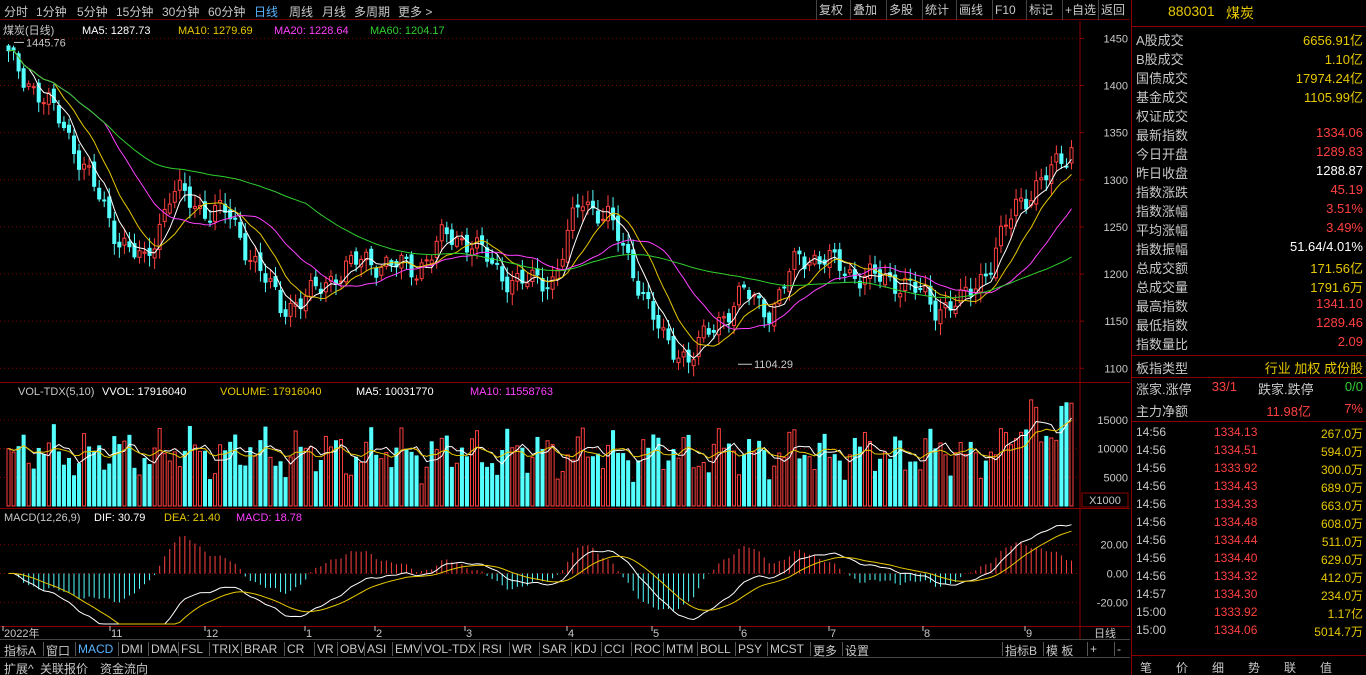 Image resolution: width=1366 pixels, height=675 pixels. What do you see at coordinates (376, 649) in the screenshot?
I see `indicator-tab: ASI` at bounding box center [376, 649].